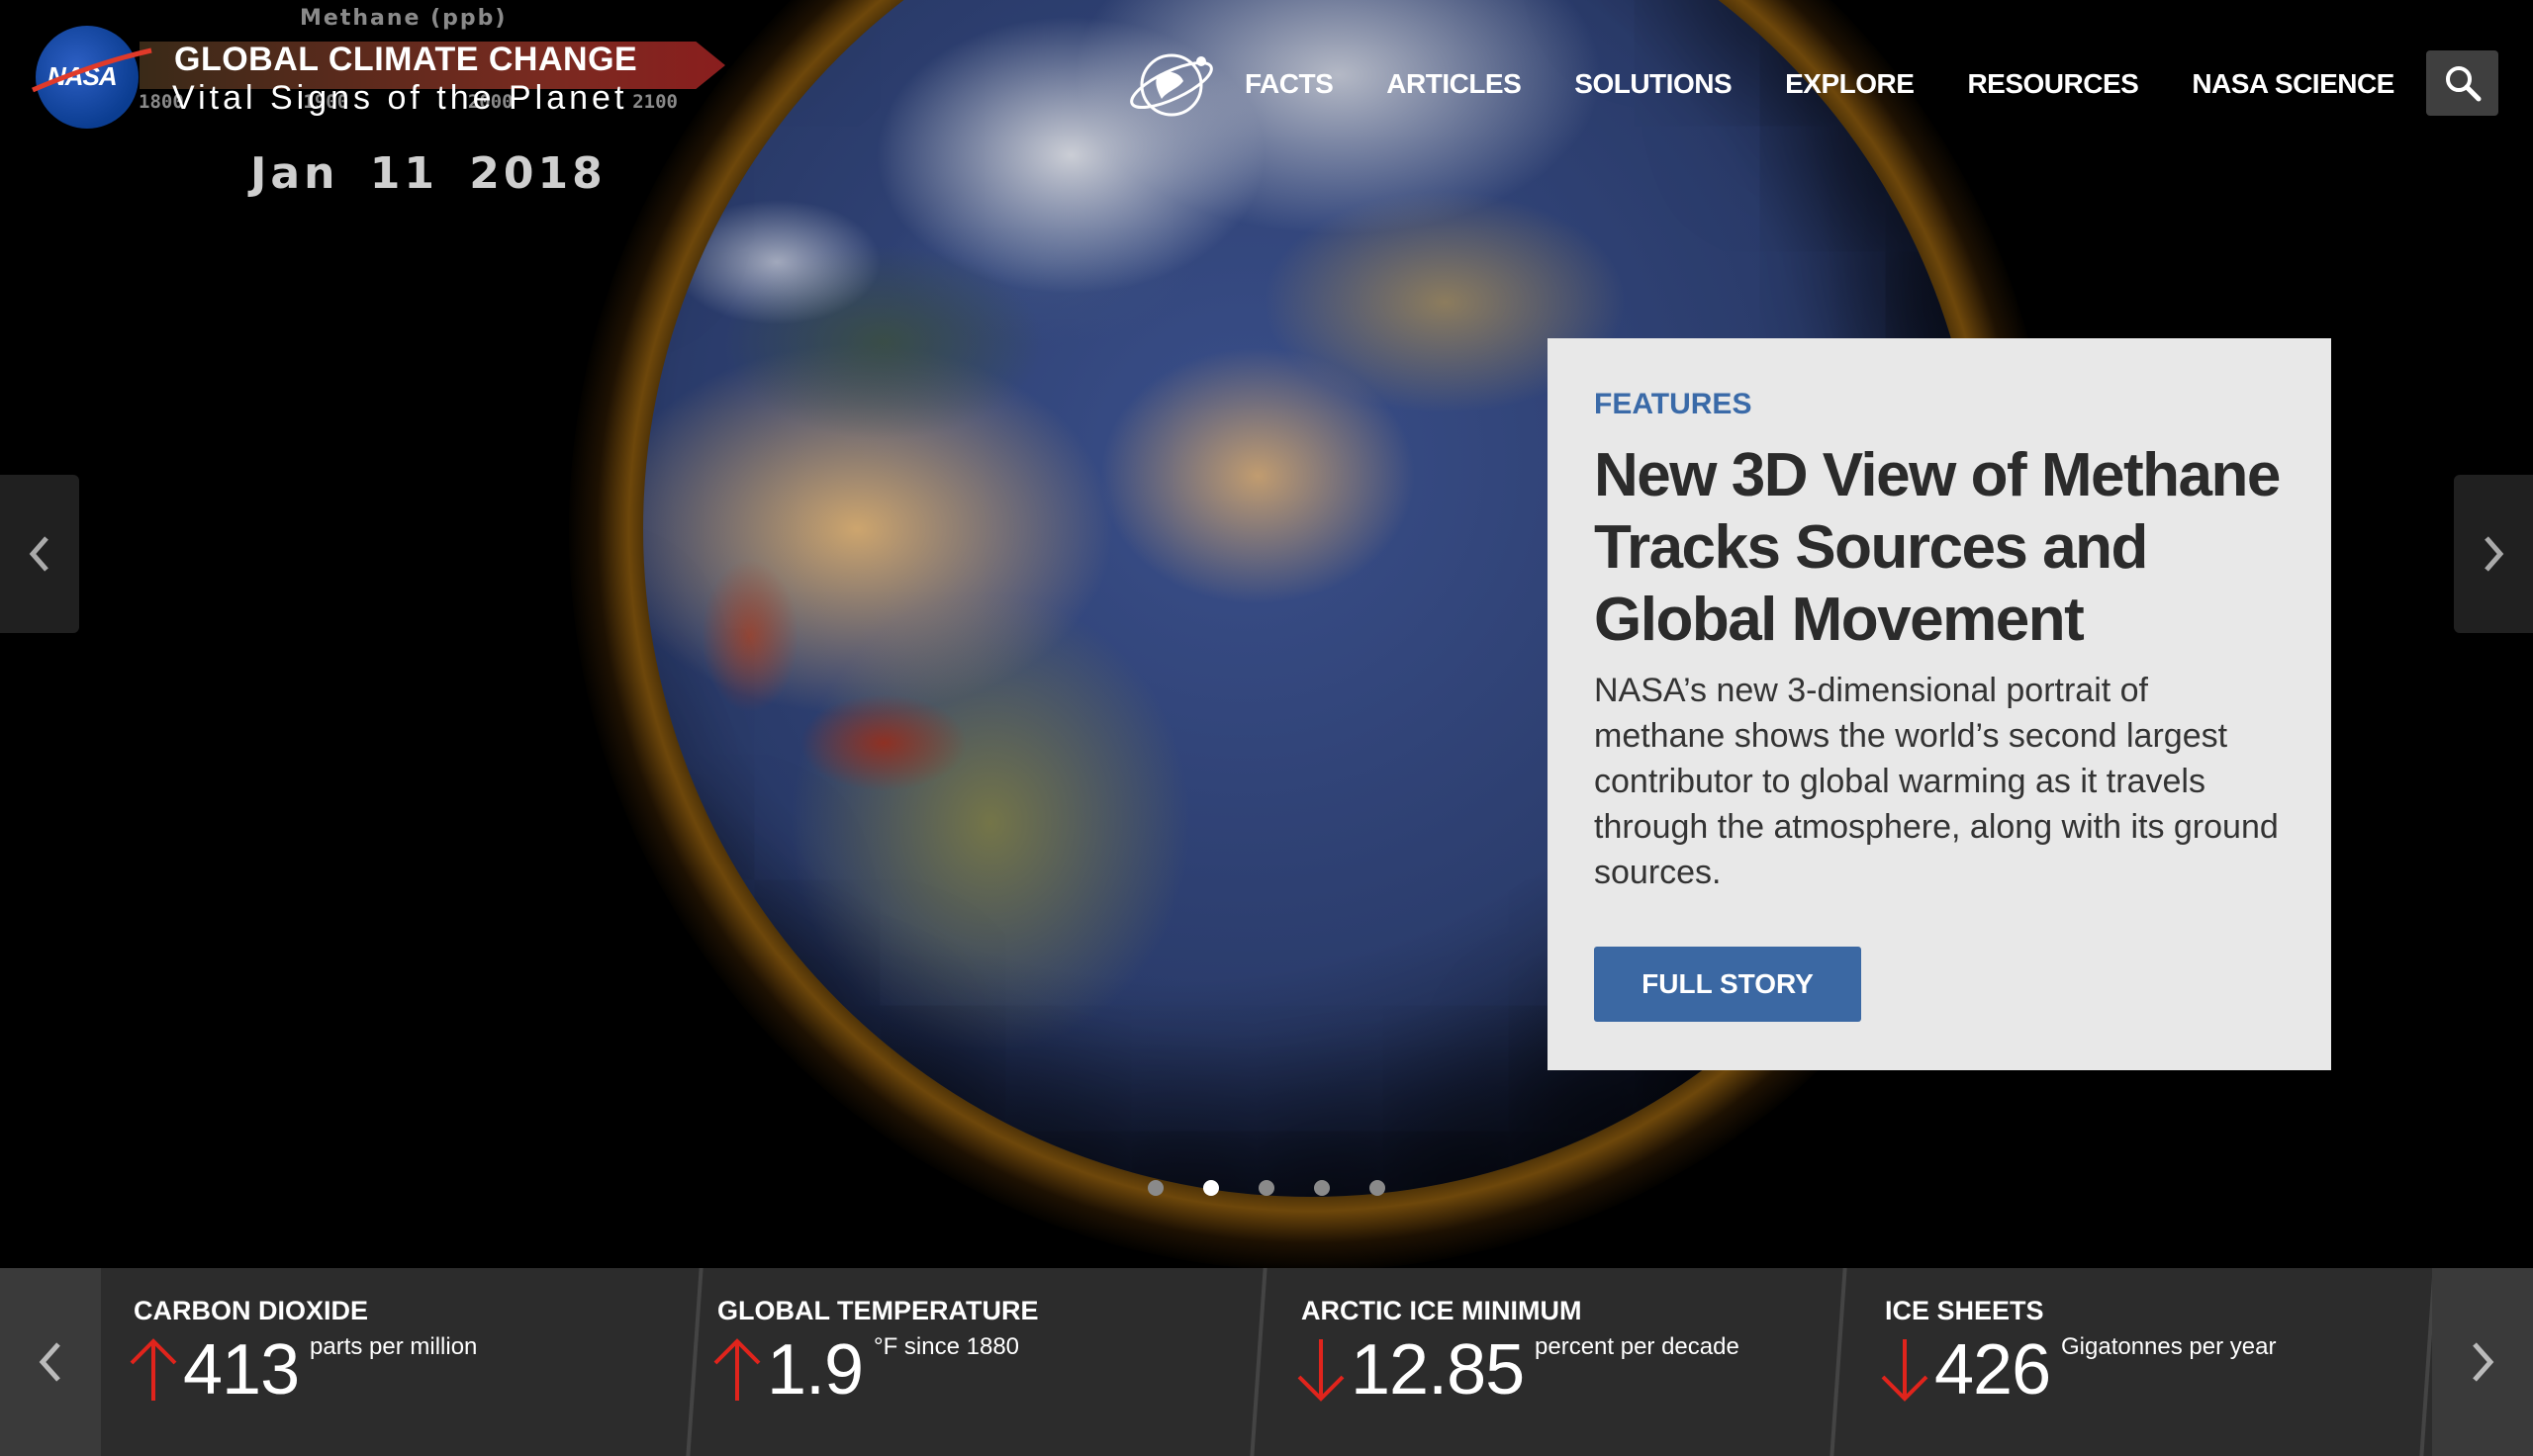  Describe the element at coordinates (1992, 1370) in the screenshot. I see `vital-value: 426` at that location.